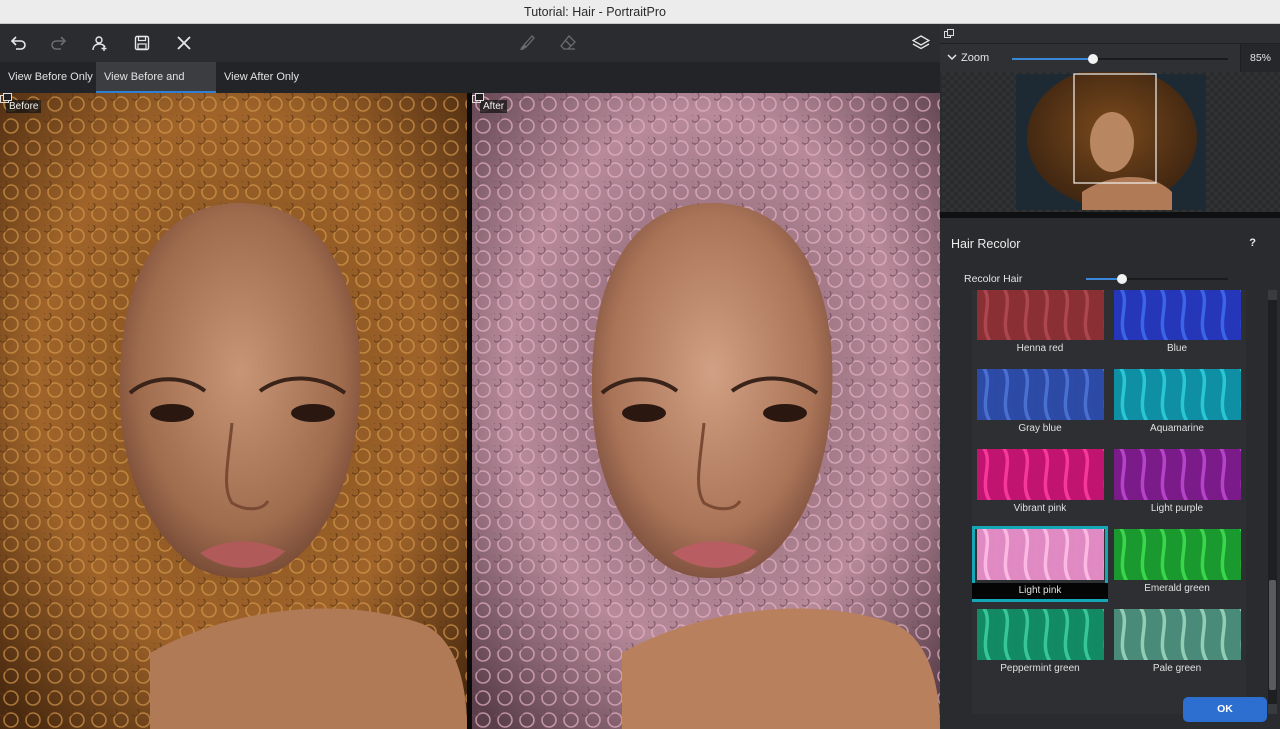 Image resolution: width=1280 pixels, height=729 pixels. Describe the element at coordinates (1272, 709) in the screenshot. I see `scroll-down-arrow` at that location.